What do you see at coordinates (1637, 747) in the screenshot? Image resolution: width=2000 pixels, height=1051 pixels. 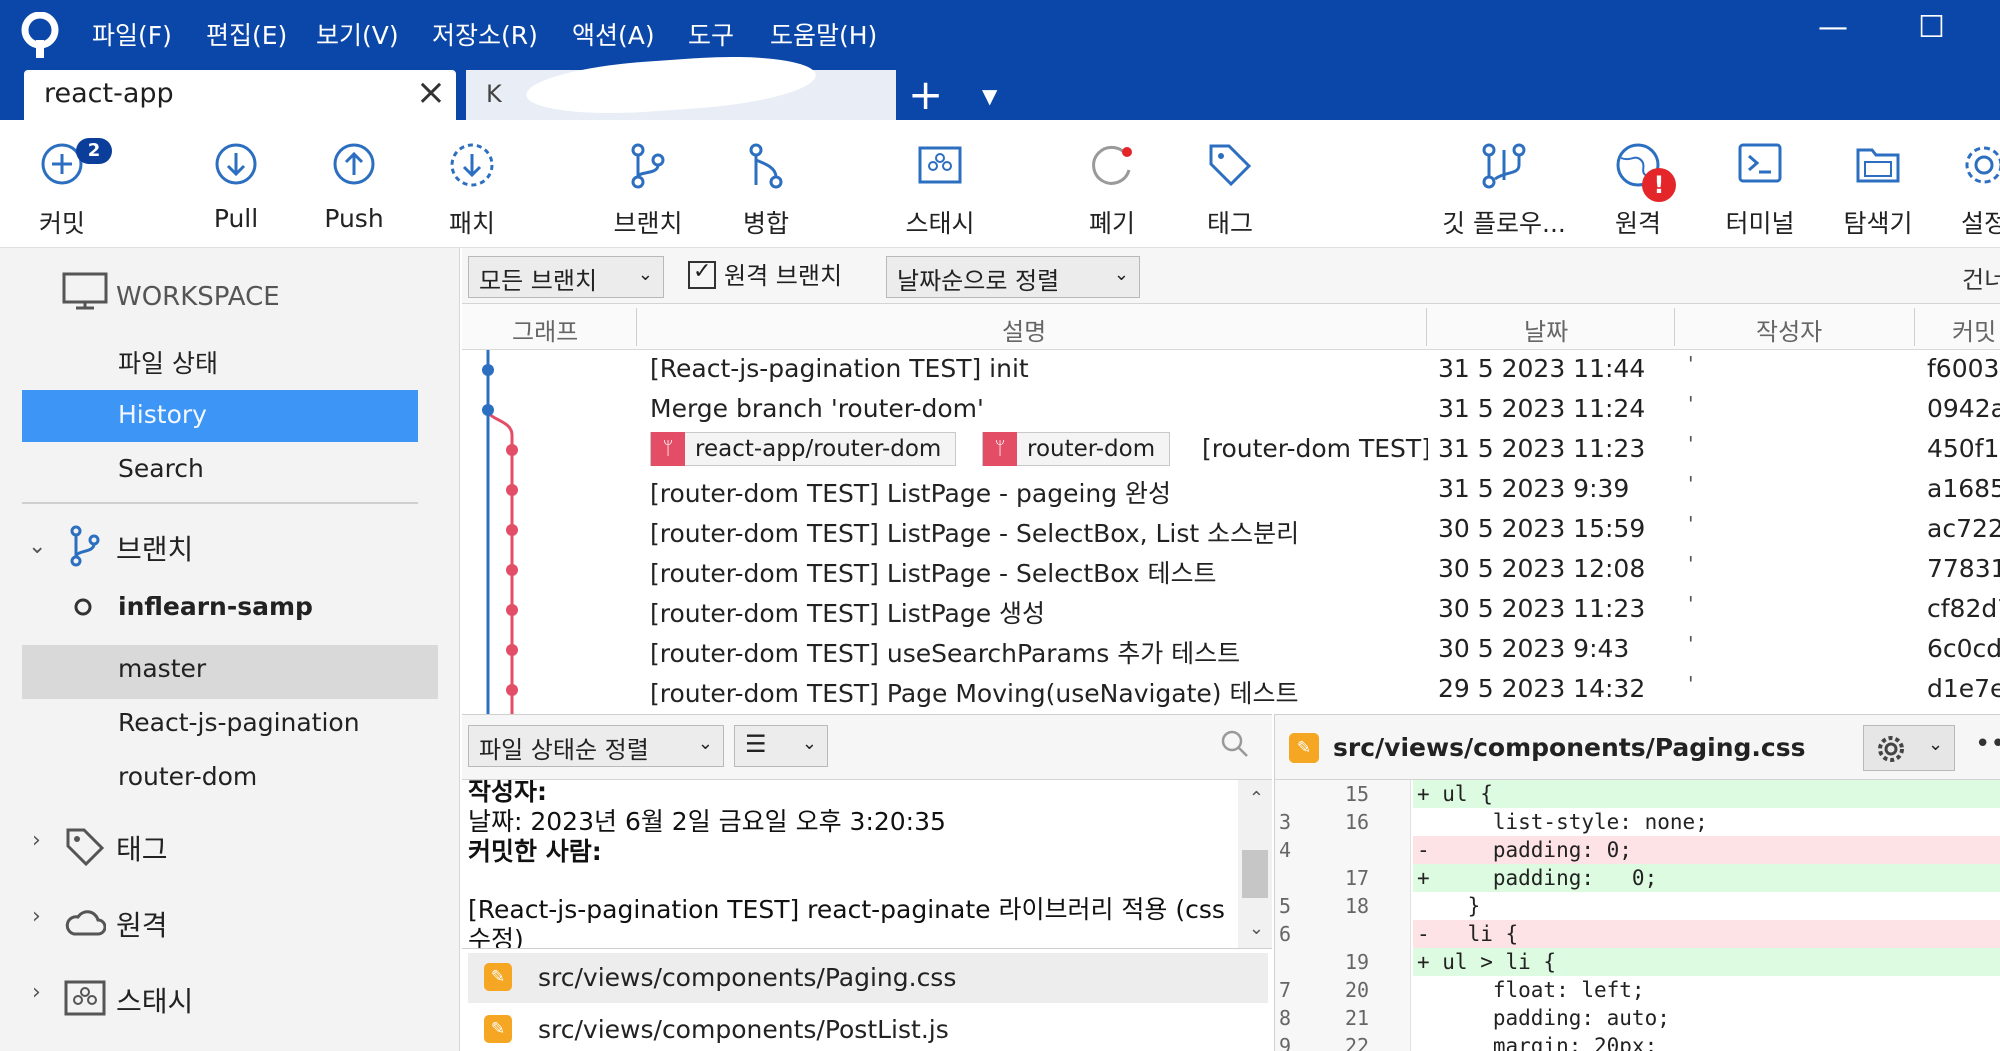 I see `diff-header: ✎ src/views/components/Paging.css ⌄ ••` at bounding box center [1637, 747].